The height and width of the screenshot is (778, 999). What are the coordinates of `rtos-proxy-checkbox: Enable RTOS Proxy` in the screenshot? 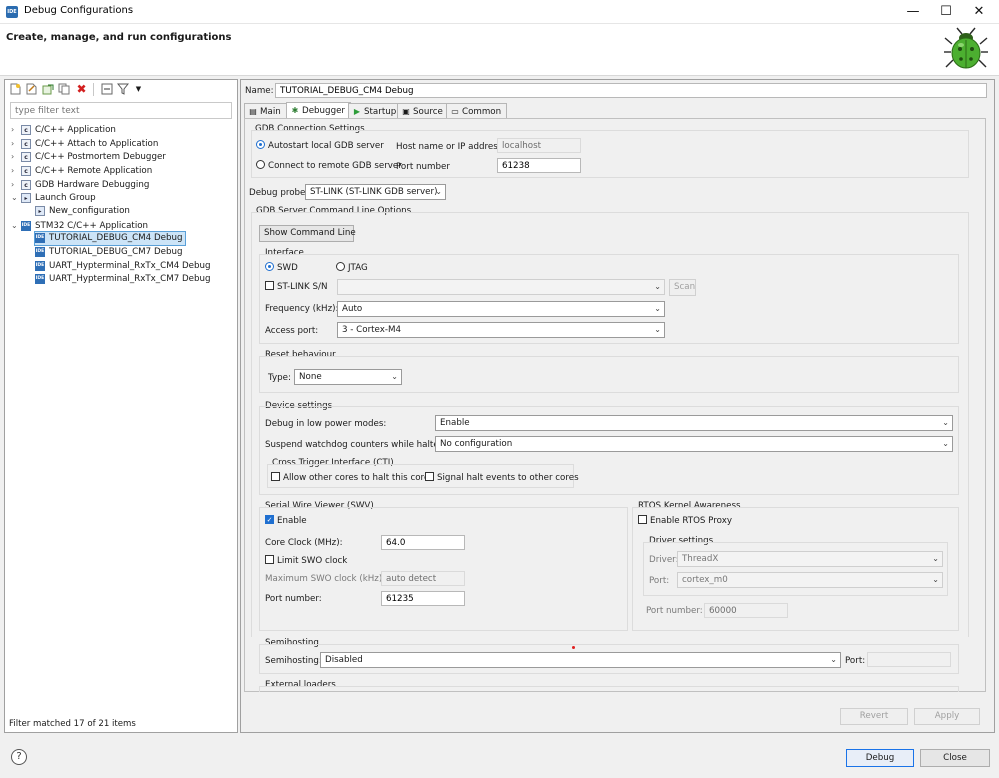 It's located at (685, 520).